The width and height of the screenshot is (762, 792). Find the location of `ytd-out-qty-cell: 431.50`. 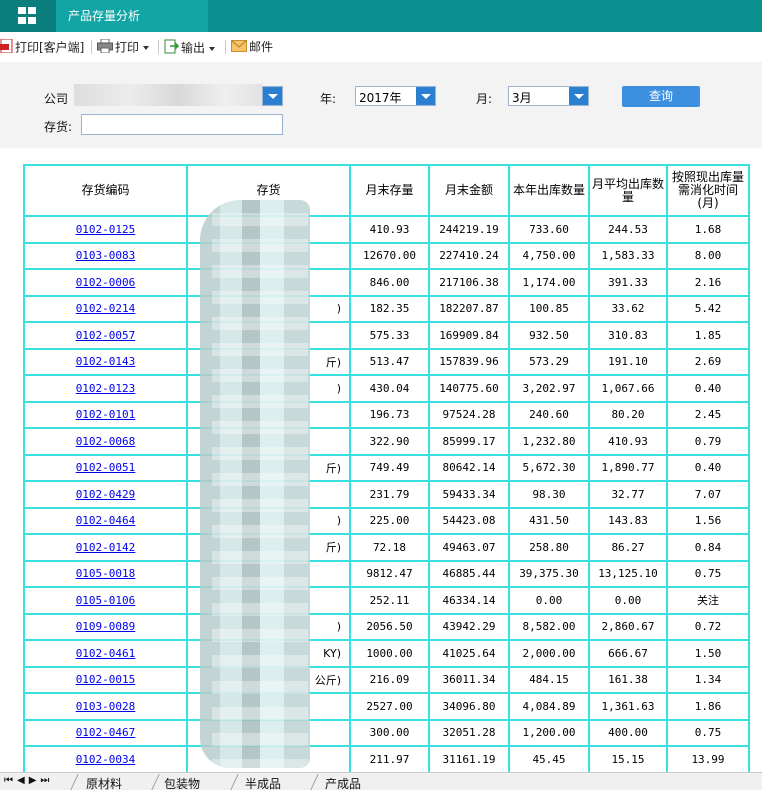

ytd-out-qty-cell: 431.50 is located at coordinates (549, 520).